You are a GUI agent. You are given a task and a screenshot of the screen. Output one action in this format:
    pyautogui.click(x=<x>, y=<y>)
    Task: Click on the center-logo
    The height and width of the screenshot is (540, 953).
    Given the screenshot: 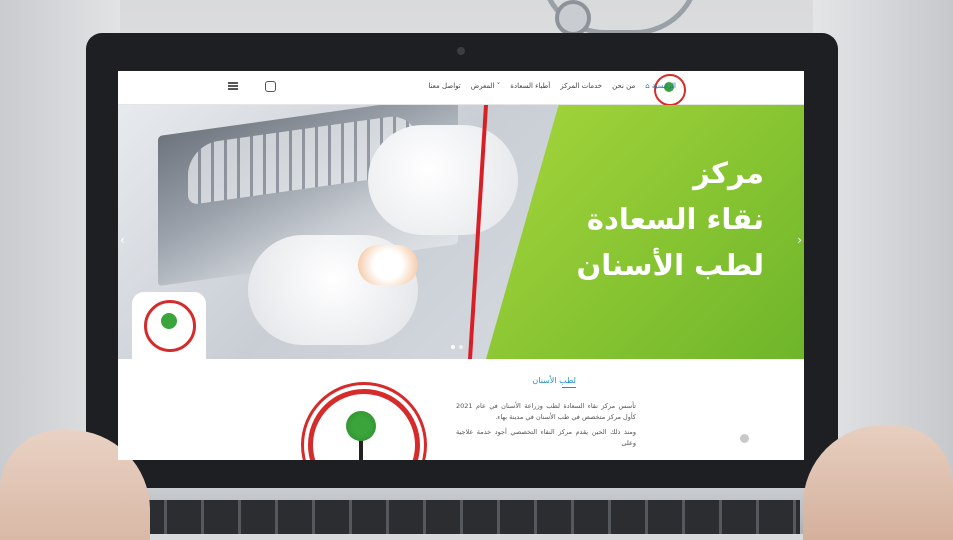 What is the action you would take?
    pyautogui.click(x=364, y=424)
    